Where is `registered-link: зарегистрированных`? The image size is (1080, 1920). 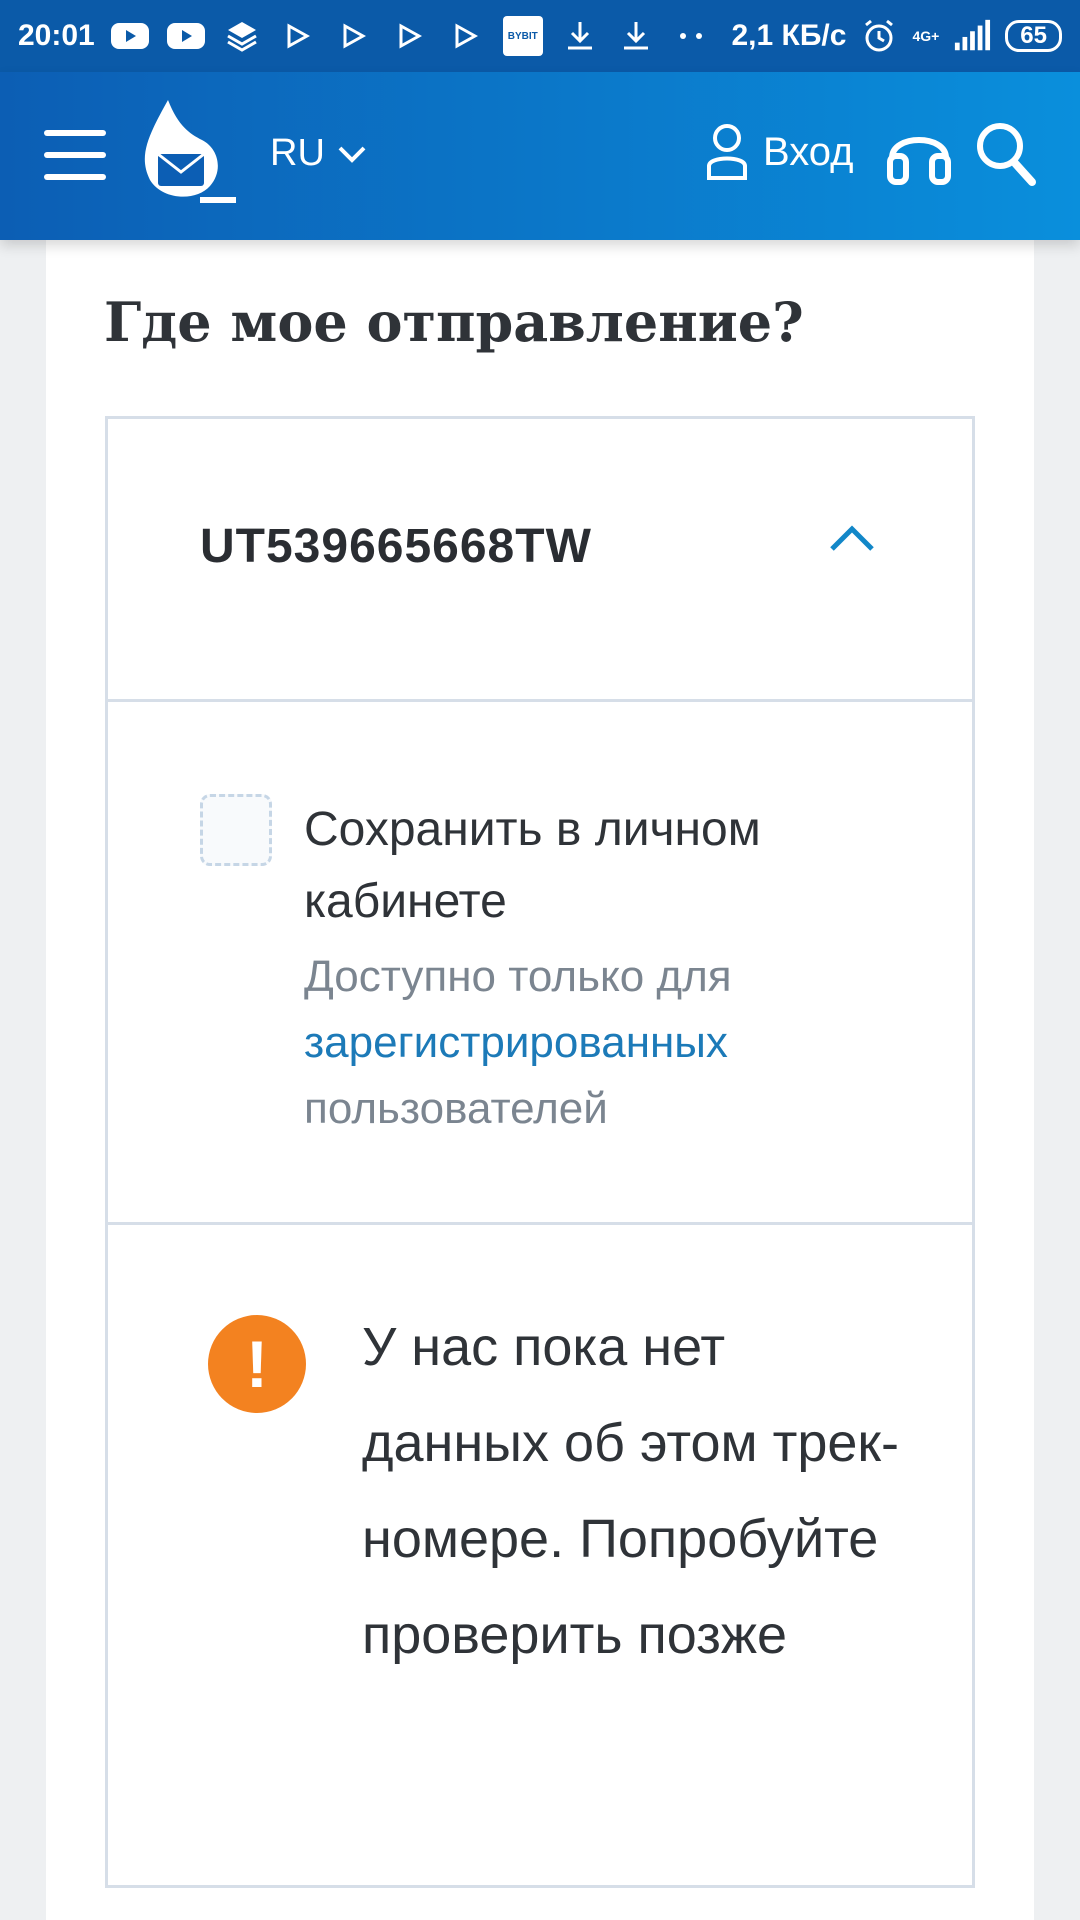 registered-link: зарегистрированных is located at coordinates (604, 1043).